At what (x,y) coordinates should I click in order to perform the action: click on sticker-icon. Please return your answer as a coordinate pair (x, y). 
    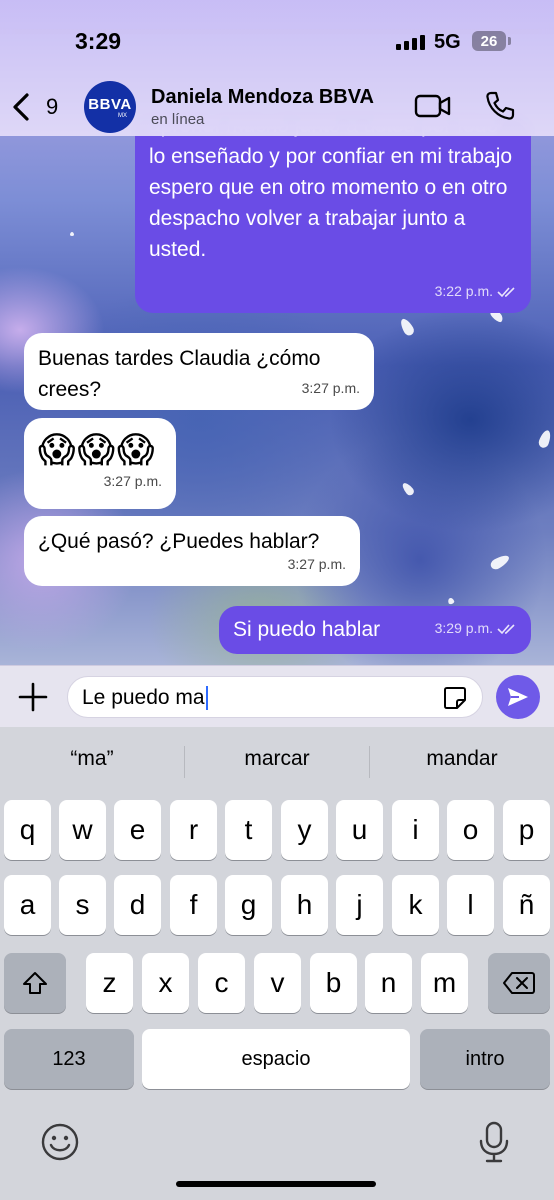
    Looking at the image, I should click on (455, 698).